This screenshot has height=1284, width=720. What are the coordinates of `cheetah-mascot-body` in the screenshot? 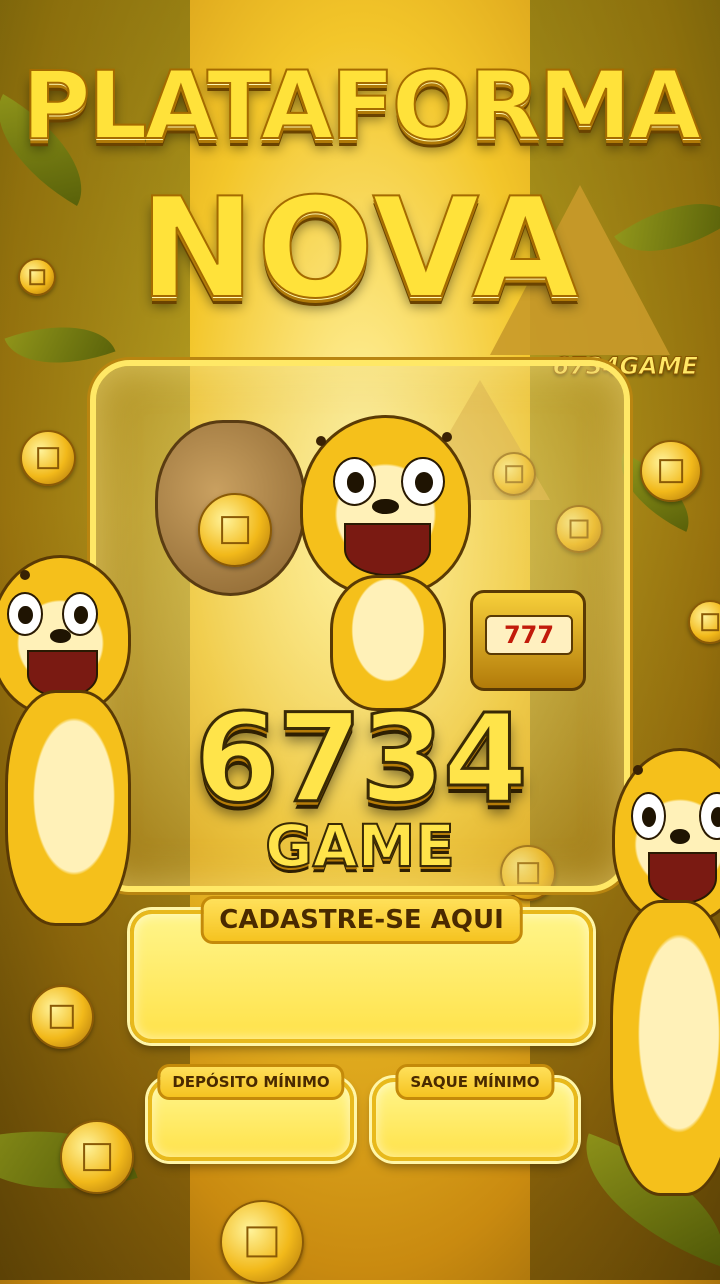 It's located at (665, 1048).